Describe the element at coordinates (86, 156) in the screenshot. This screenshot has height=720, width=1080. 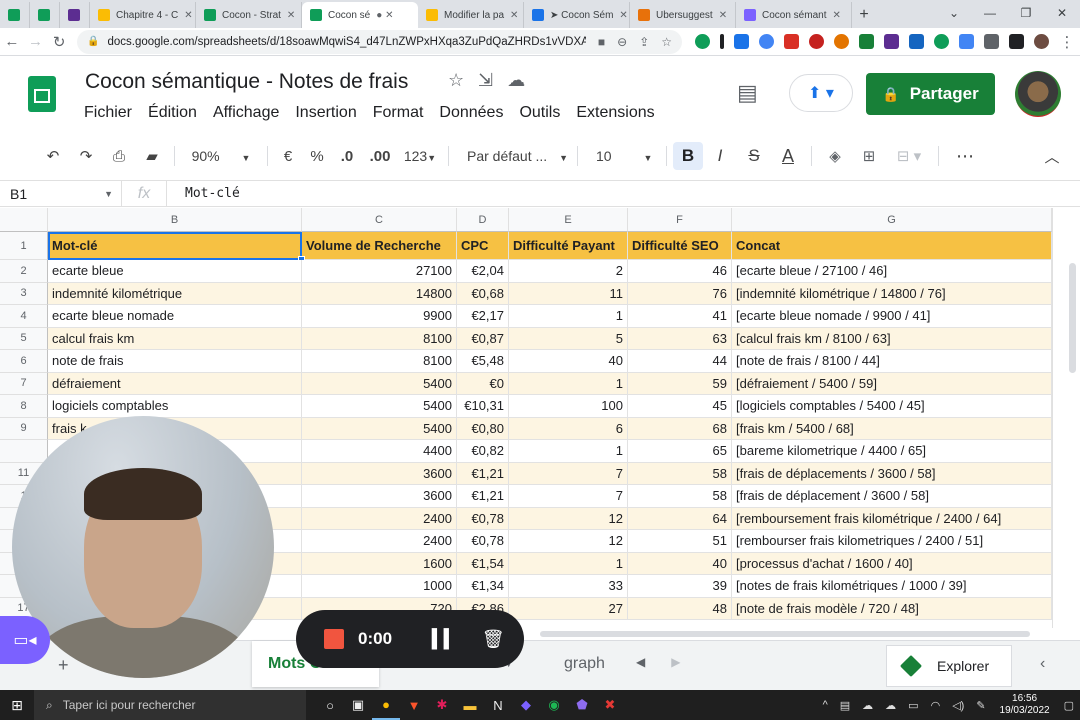
I see `redo-icon: ↷` at that location.